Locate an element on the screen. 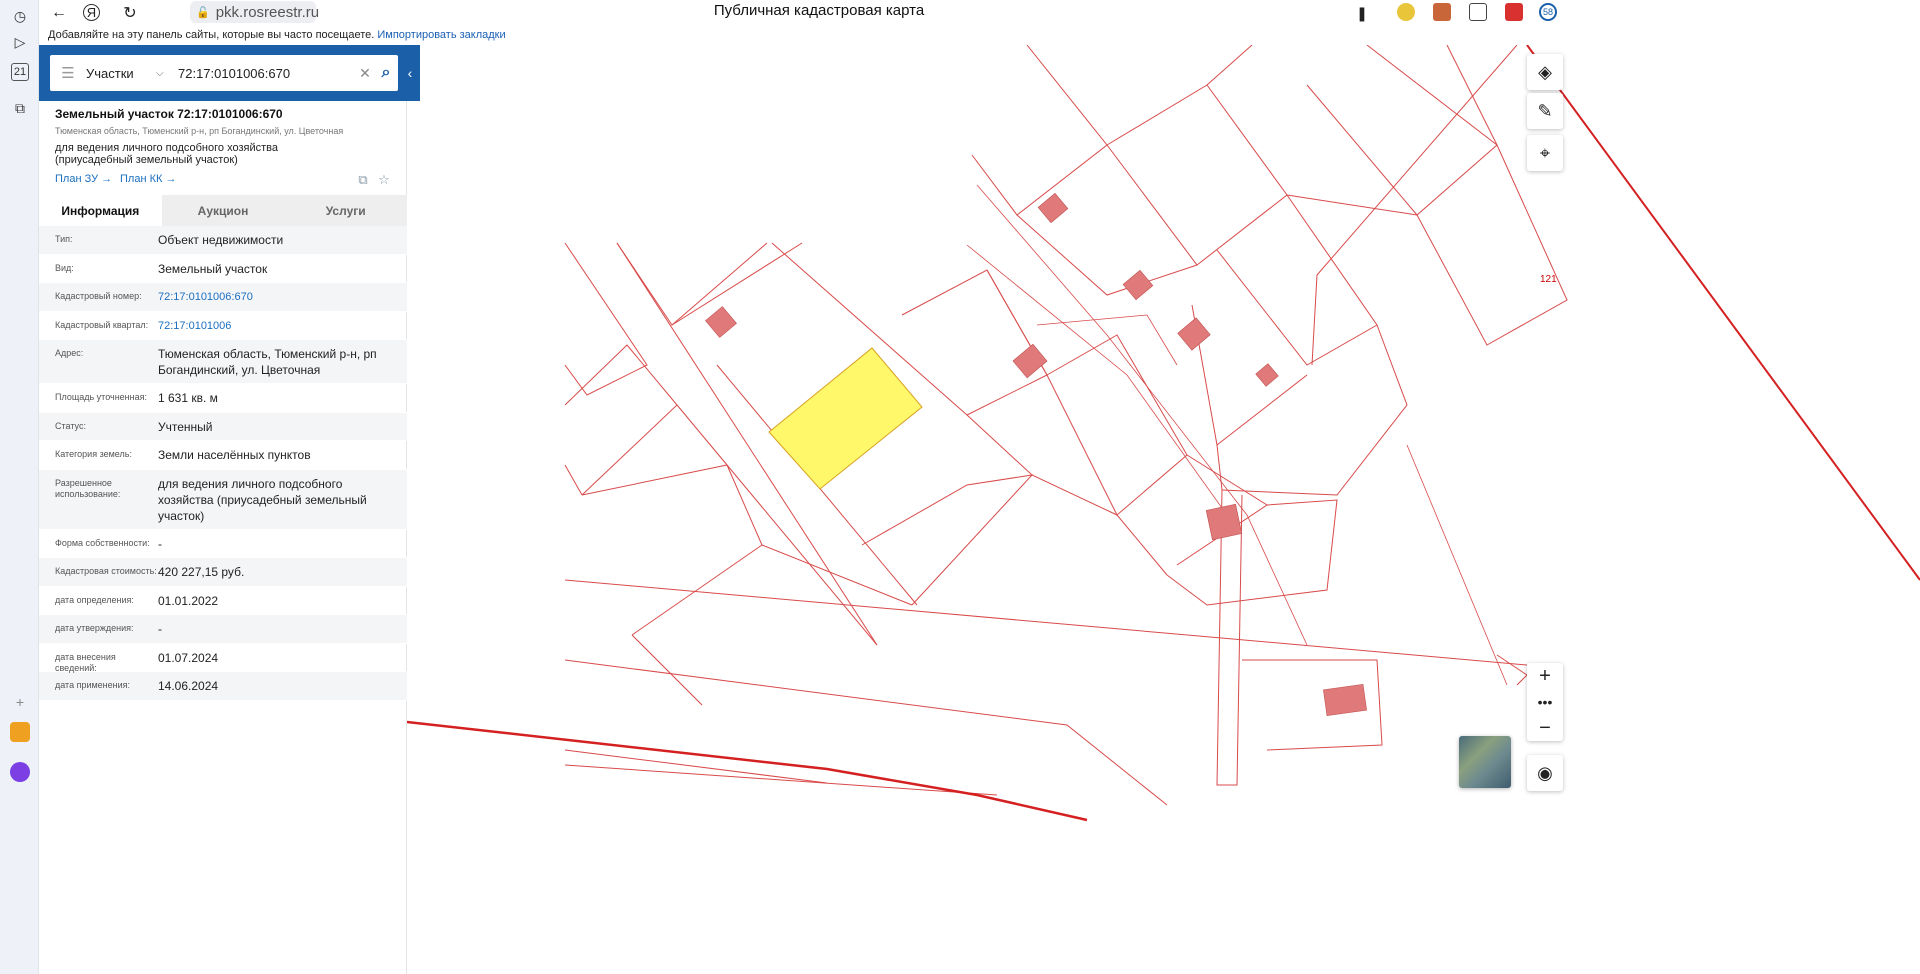  more-button: ••• is located at coordinates (1545, 702).